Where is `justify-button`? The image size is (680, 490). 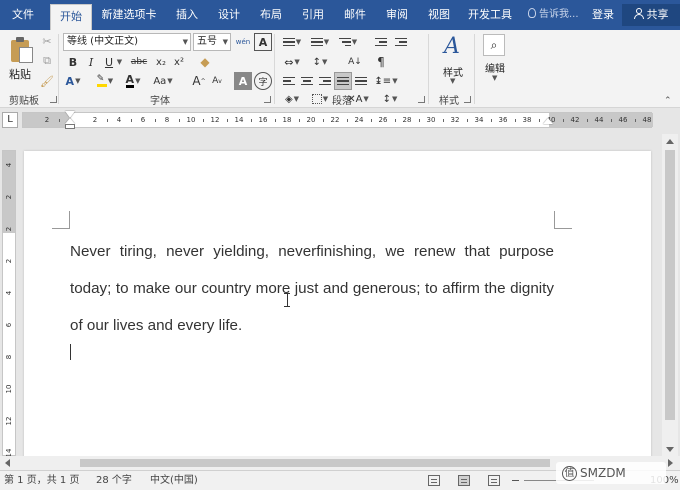 justify-button is located at coordinates (343, 81).